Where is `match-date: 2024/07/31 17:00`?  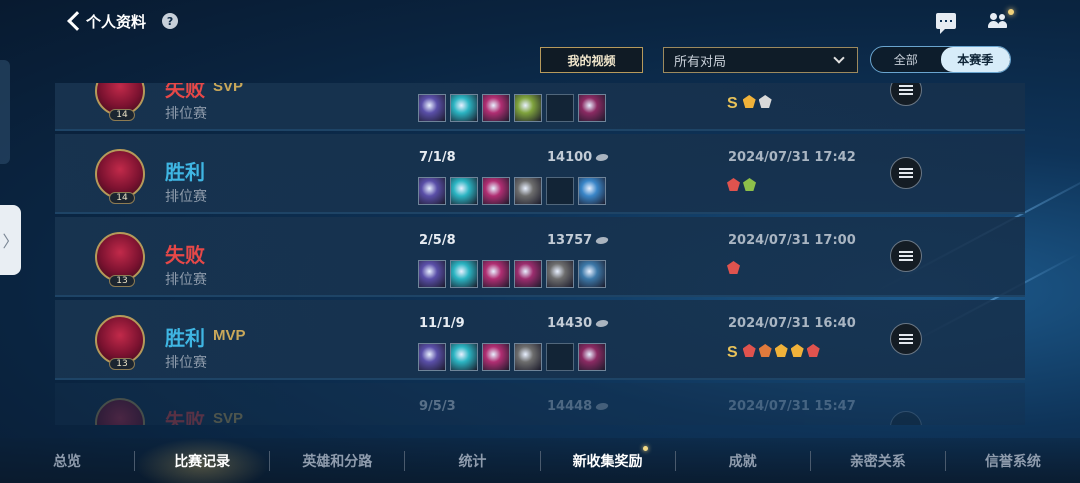
match-date: 2024/07/31 17:00 is located at coordinates (792, 240).